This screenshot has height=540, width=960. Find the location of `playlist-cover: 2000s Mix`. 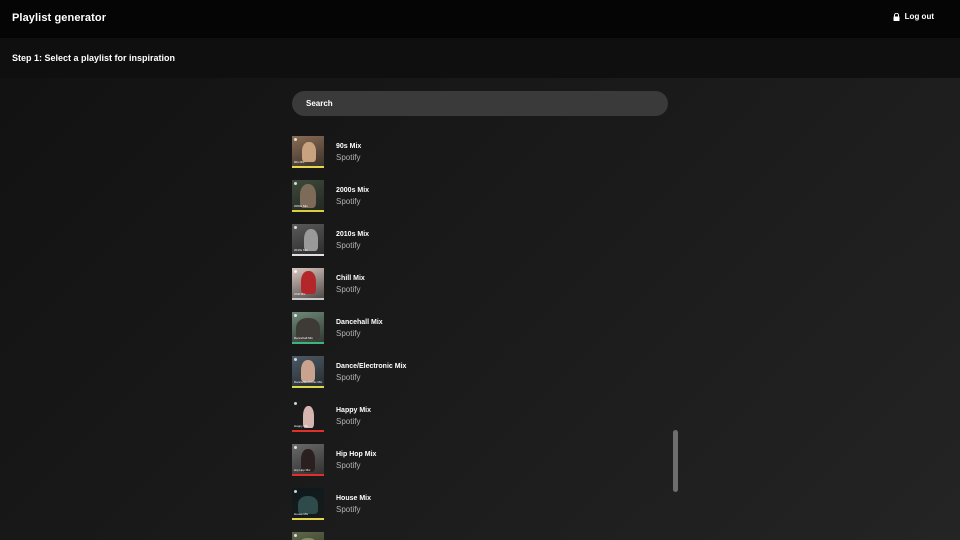

playlist-cover: 2000s Mix is located at coordinates (308, 196).